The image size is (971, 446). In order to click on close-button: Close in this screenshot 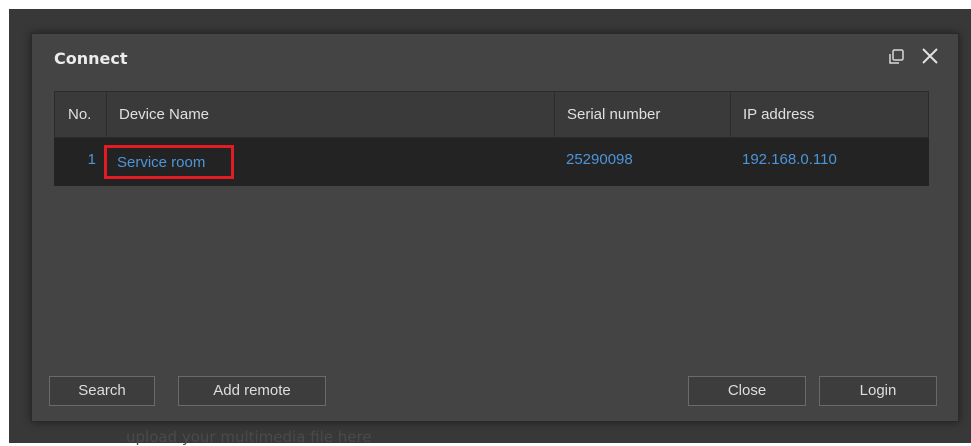, I will do `click(747, 391)`.